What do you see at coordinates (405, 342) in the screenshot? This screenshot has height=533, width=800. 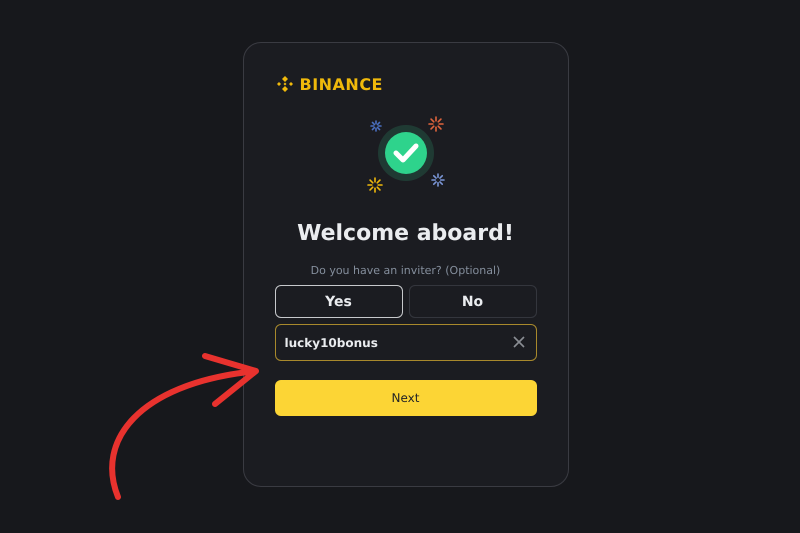 I see `referral-code-field: lucky10bonus` at bounding box center [405, 342].